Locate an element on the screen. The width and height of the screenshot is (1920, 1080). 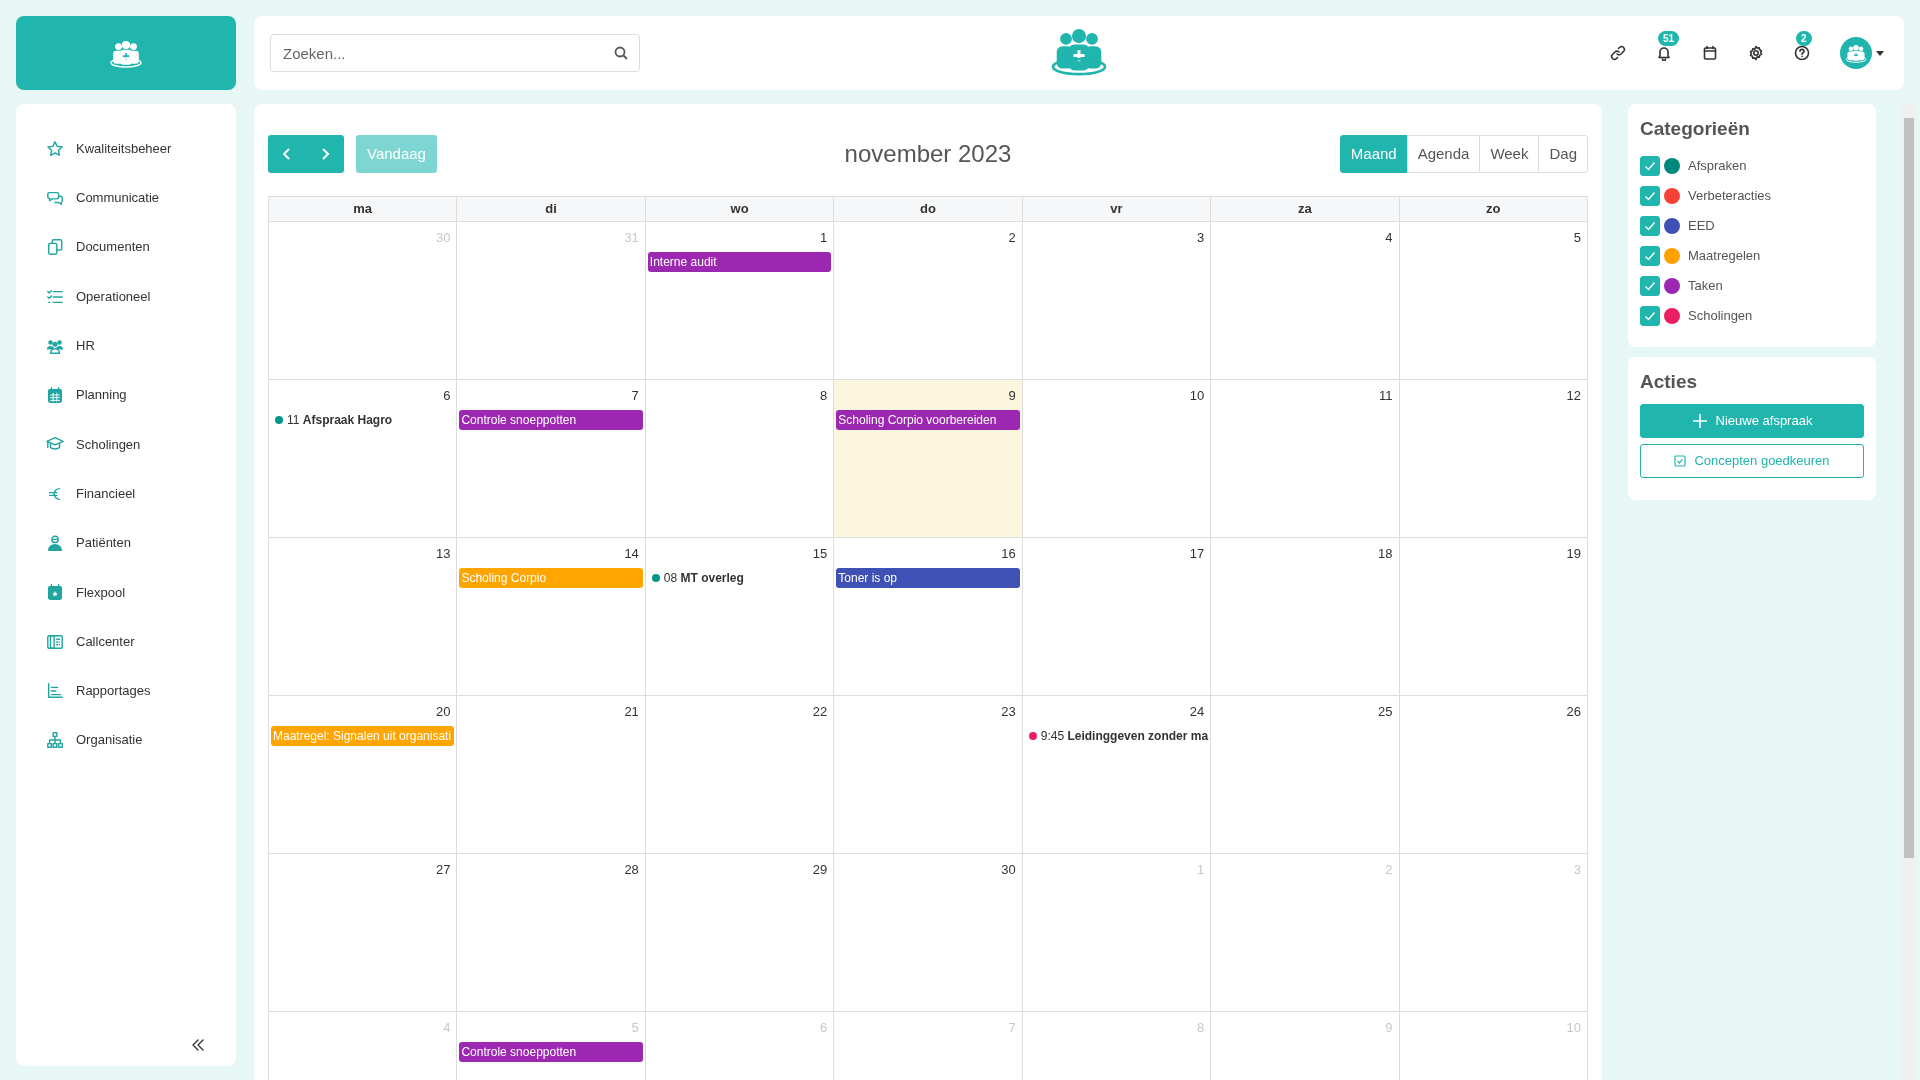
day-cell: 19 is located at coordinates (1493, 617).